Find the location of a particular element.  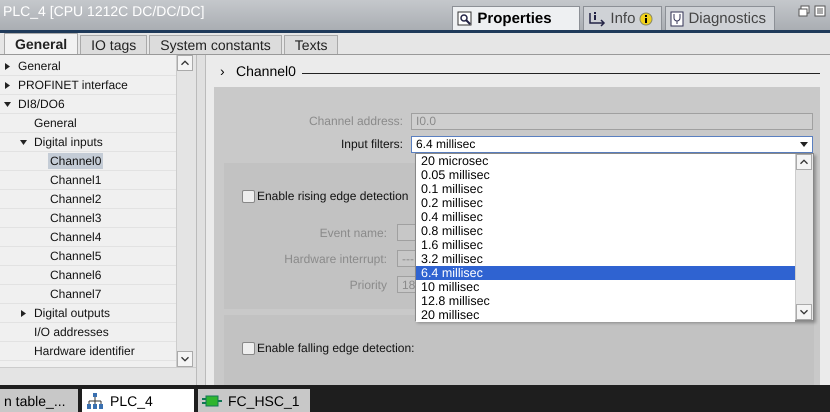

field-label: Hardware interrupt: is located at coordinates (335, 259).